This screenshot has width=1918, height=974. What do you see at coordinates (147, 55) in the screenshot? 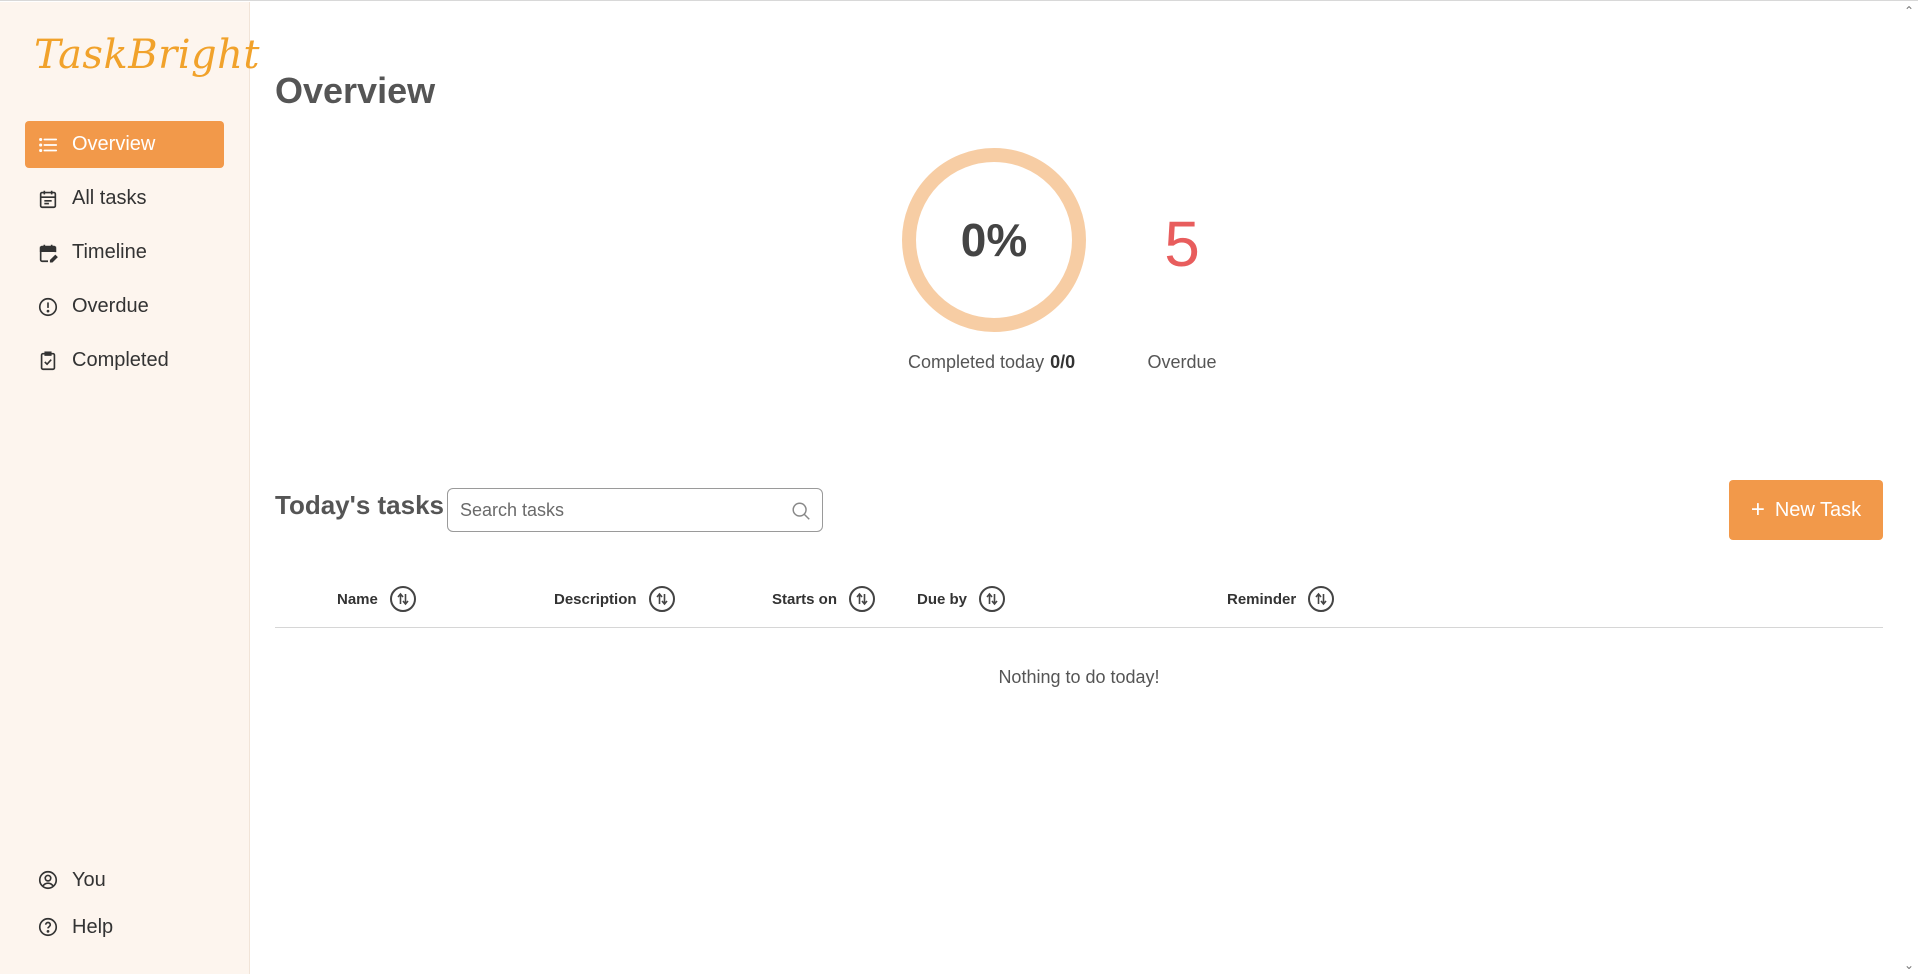
I see `app-logo: TaskBright` at bounding box center [147, 55].